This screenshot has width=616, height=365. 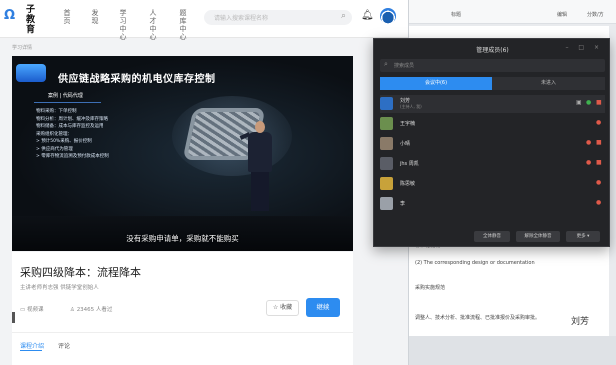 What do you see at coordinates (403, 204) in the screenshot?
I see `member-name: 李` at bounding box center [403, 204].